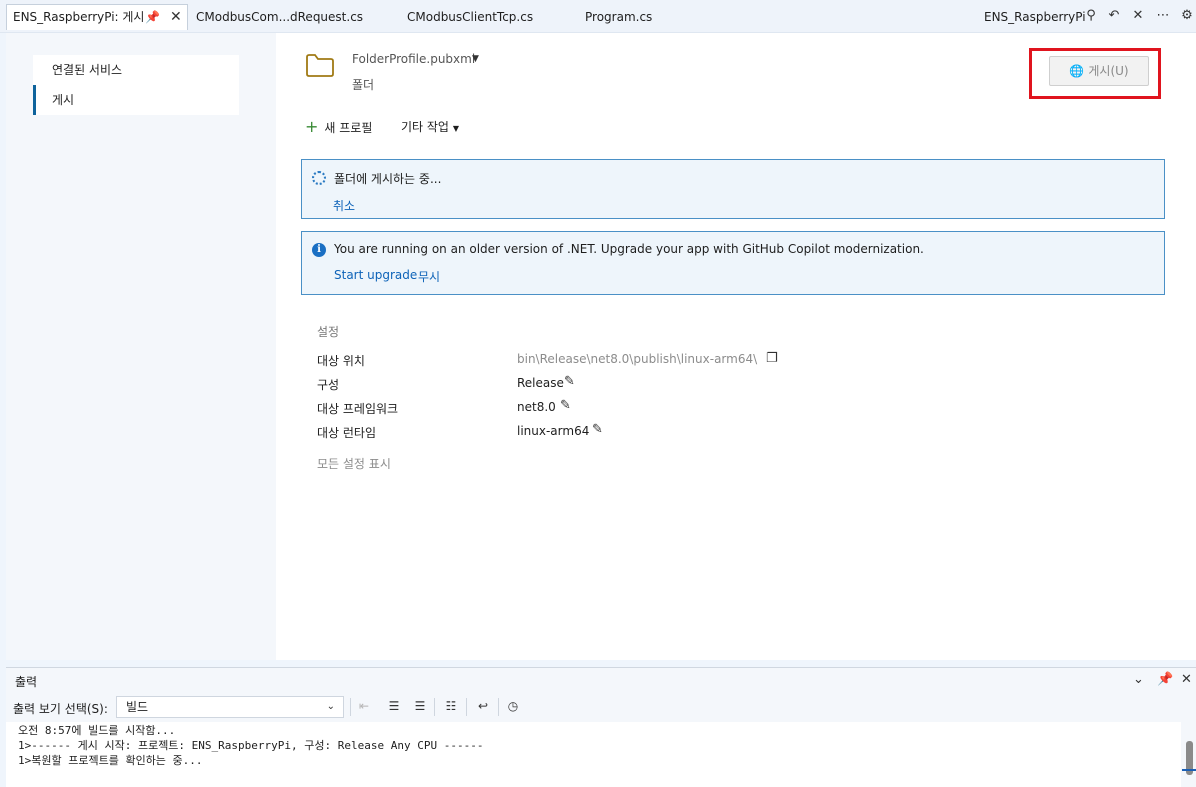 The image size is (1196, 787). I want to click on next-message-icon: ☰, so click(420, 706).